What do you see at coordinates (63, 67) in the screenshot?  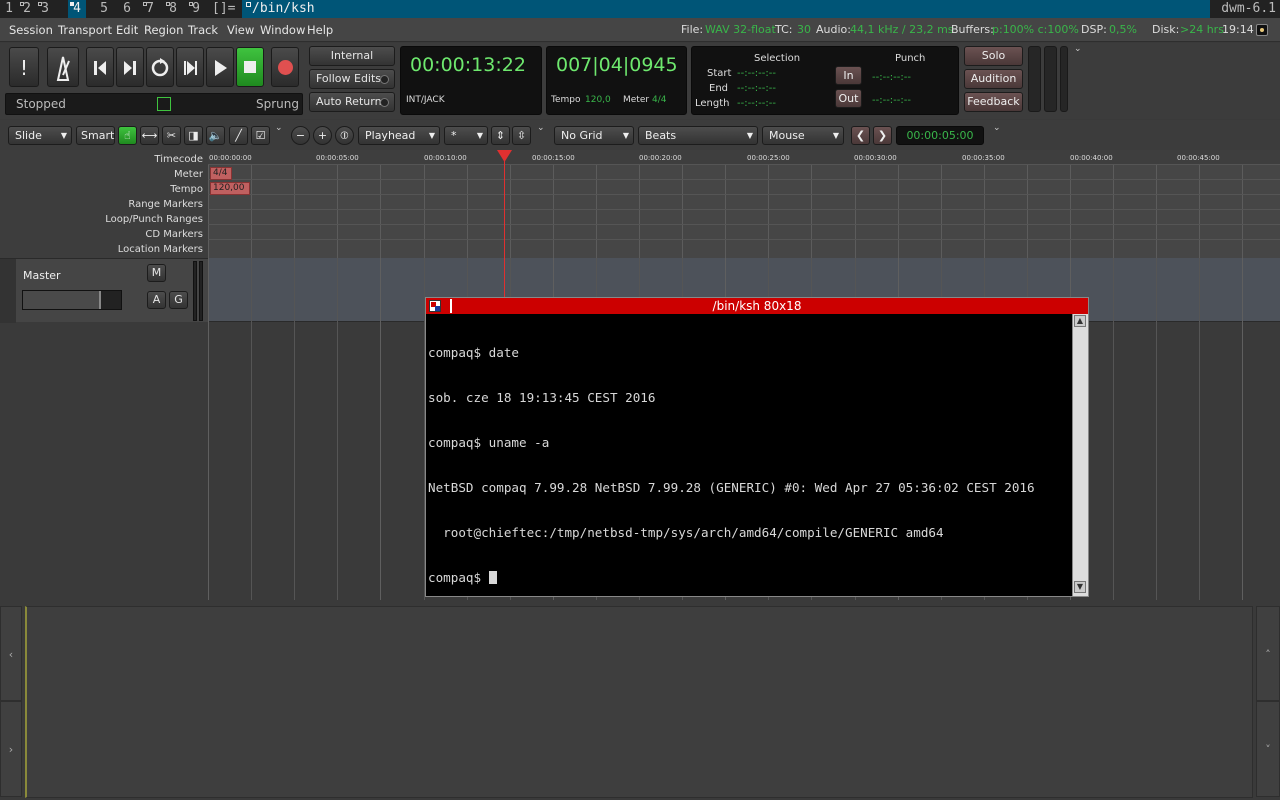 I see `metronome-button` at bounding box center [63, 67].